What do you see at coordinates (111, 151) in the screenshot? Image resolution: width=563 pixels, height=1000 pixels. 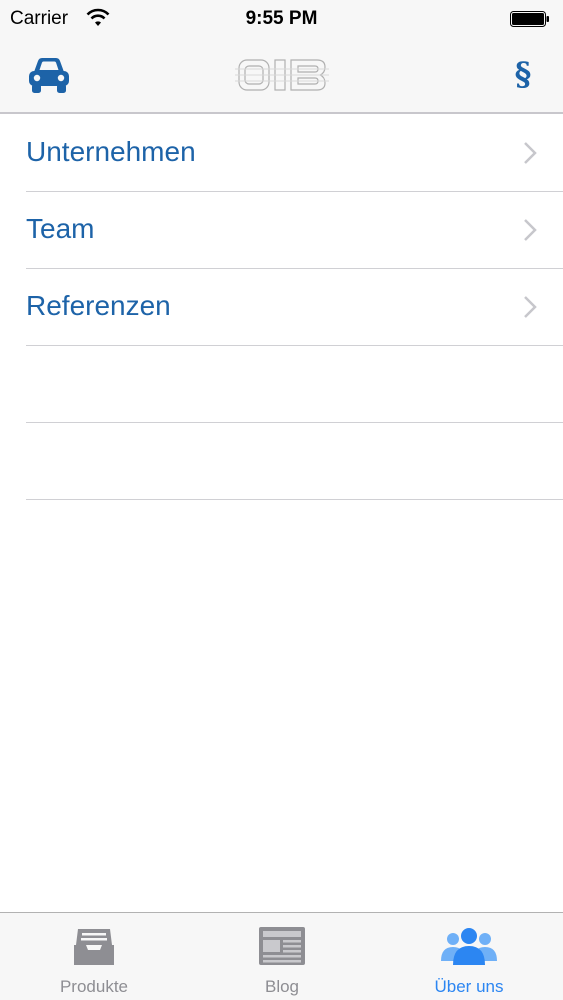 I see `list-item-label: Unternehmen` at bounding box center [111, 151].